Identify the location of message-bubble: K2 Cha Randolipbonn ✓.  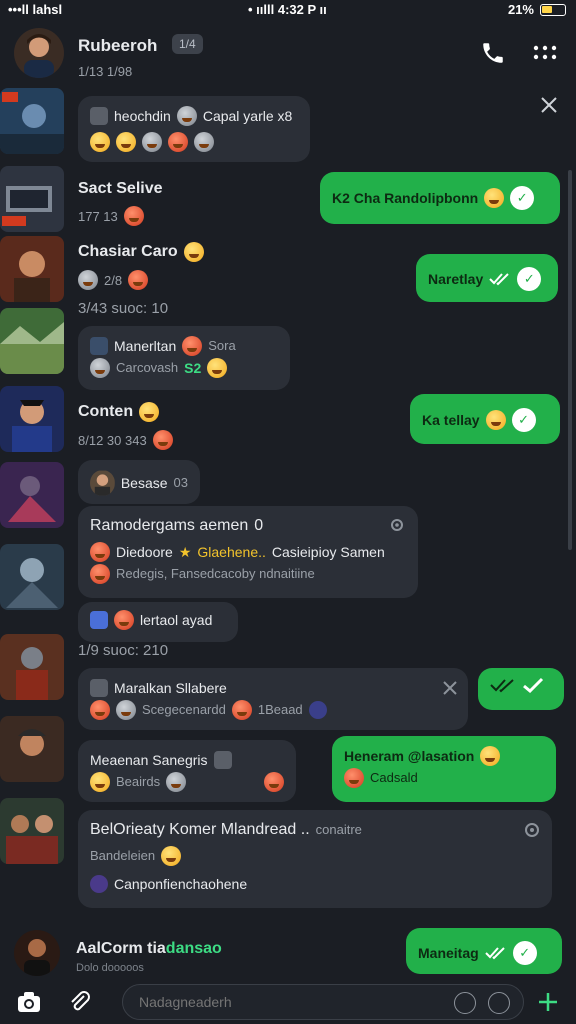
(440, 198).